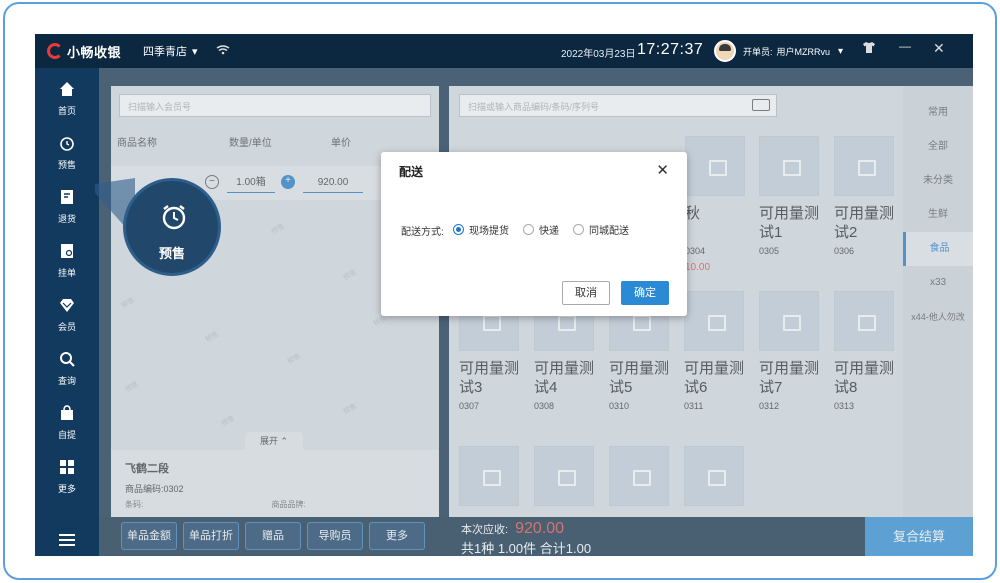 This screenshot has height=583, width=1000. I want to click on store-selector: 四季青店 ▾, so click(170, 51).